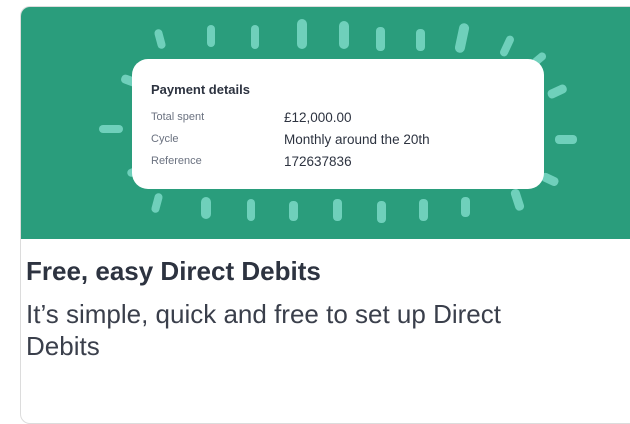  I want to click on card-title: Free, easy Direct Debits, so click(173, 271).